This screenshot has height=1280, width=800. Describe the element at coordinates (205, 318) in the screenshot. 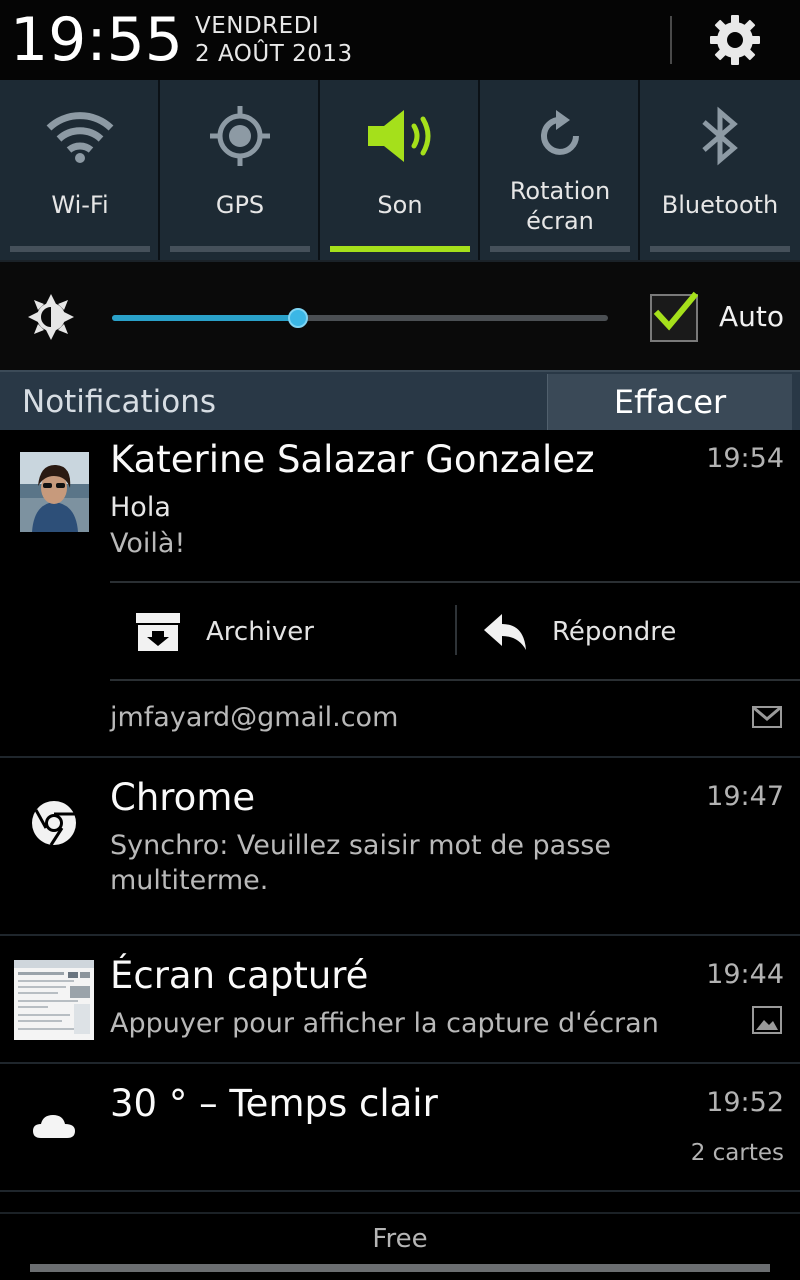

I see `brightness-slider-fill` at that location.